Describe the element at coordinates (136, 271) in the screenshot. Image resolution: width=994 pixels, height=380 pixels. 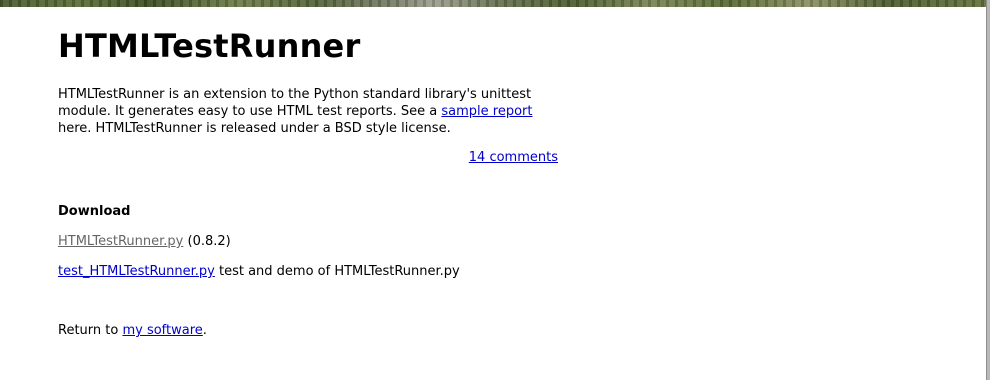
I see `test-htmltestrunner-py-link: test_HTMLTestRunner.py` at that location.